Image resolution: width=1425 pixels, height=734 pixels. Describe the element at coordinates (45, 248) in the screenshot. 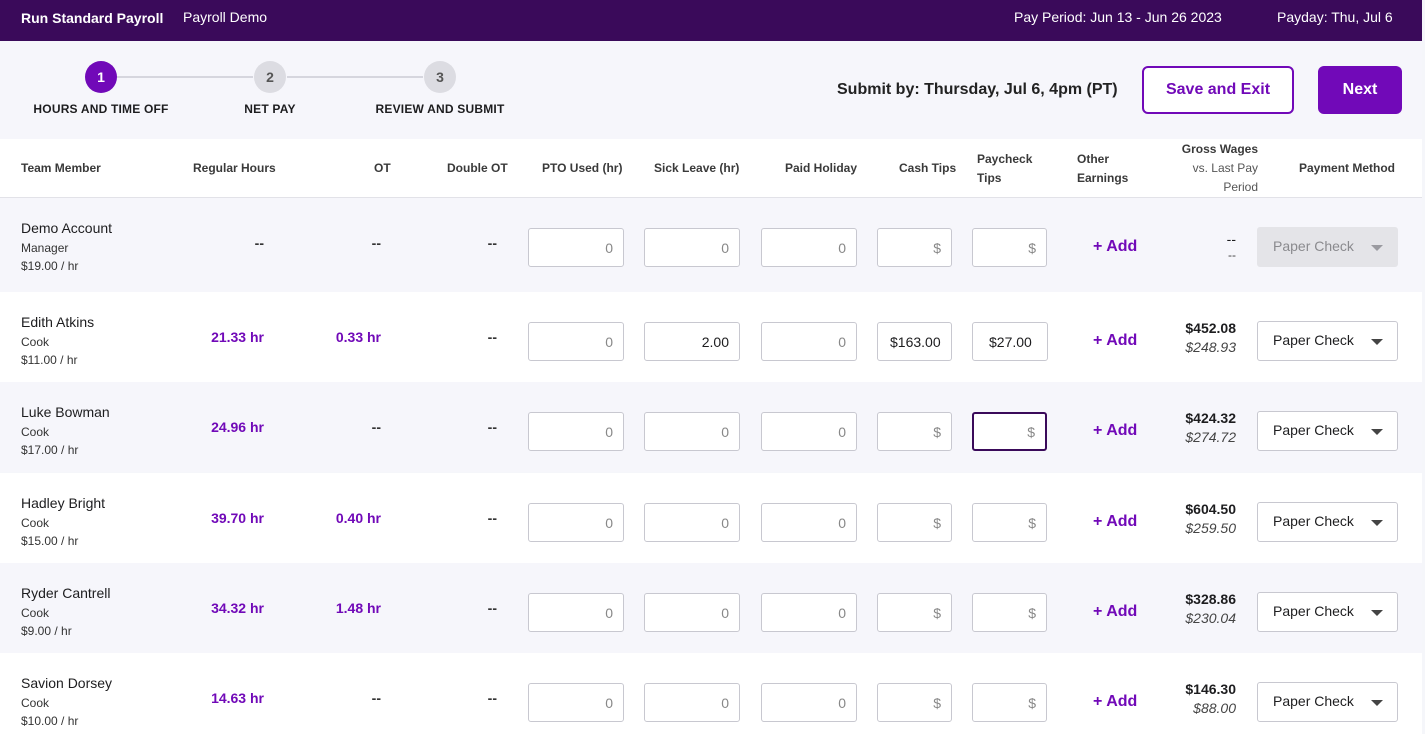

I see `employee-role: Manager` at that location.